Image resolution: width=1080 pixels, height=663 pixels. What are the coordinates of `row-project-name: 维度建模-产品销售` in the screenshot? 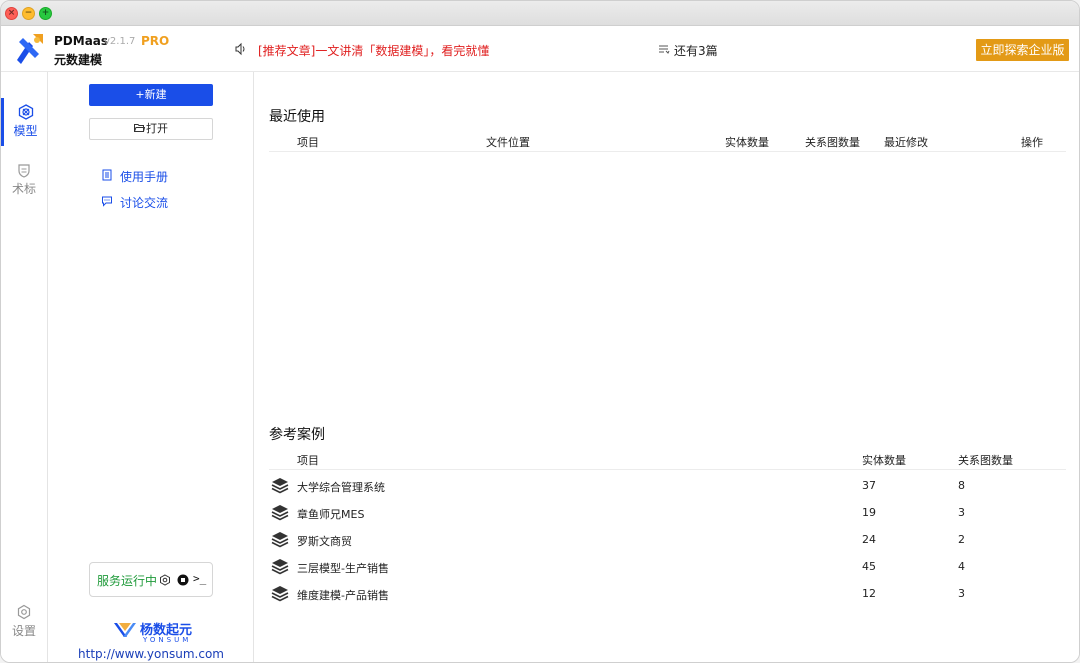 It's located at (343, 595).